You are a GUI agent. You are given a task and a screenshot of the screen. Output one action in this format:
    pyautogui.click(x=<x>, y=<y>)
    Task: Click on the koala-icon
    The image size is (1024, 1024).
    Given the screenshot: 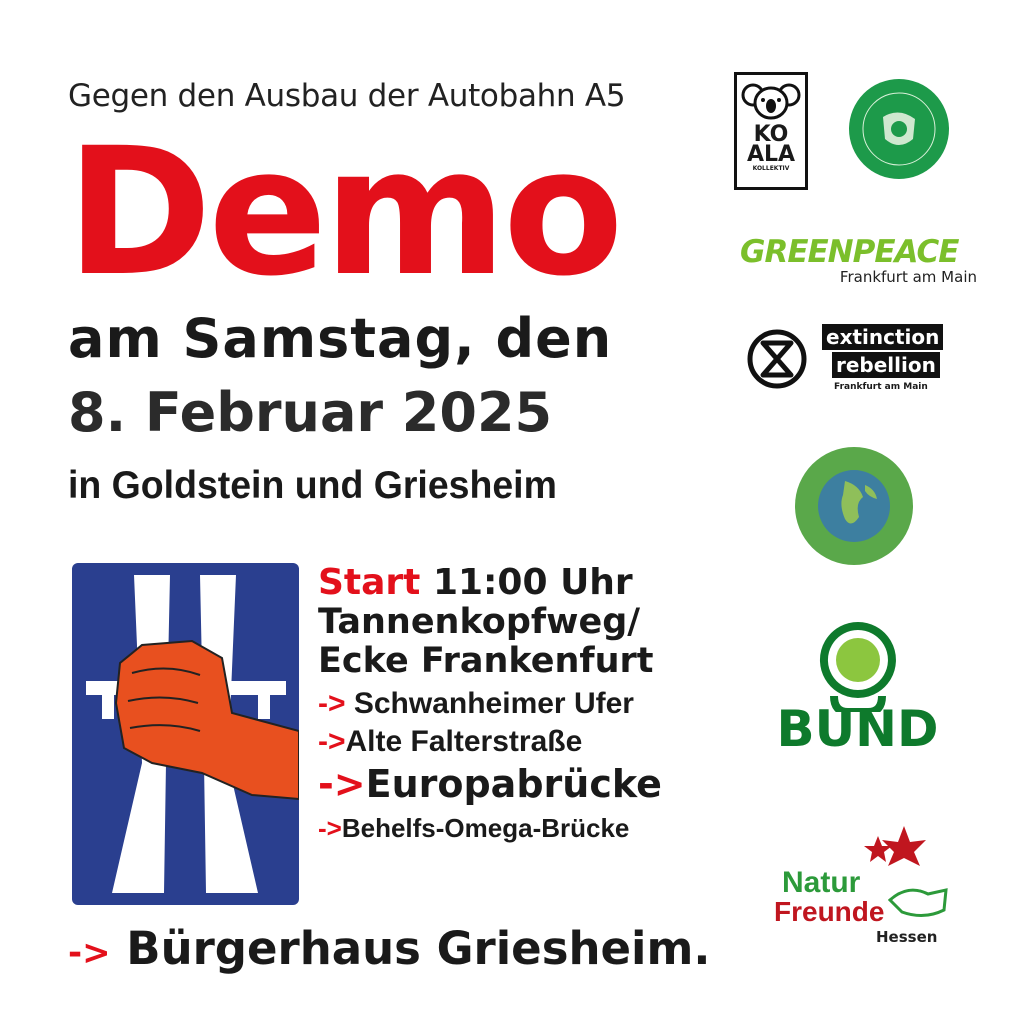 What is the action you would take?
    pyautogui.click(x=771, y=101)
    